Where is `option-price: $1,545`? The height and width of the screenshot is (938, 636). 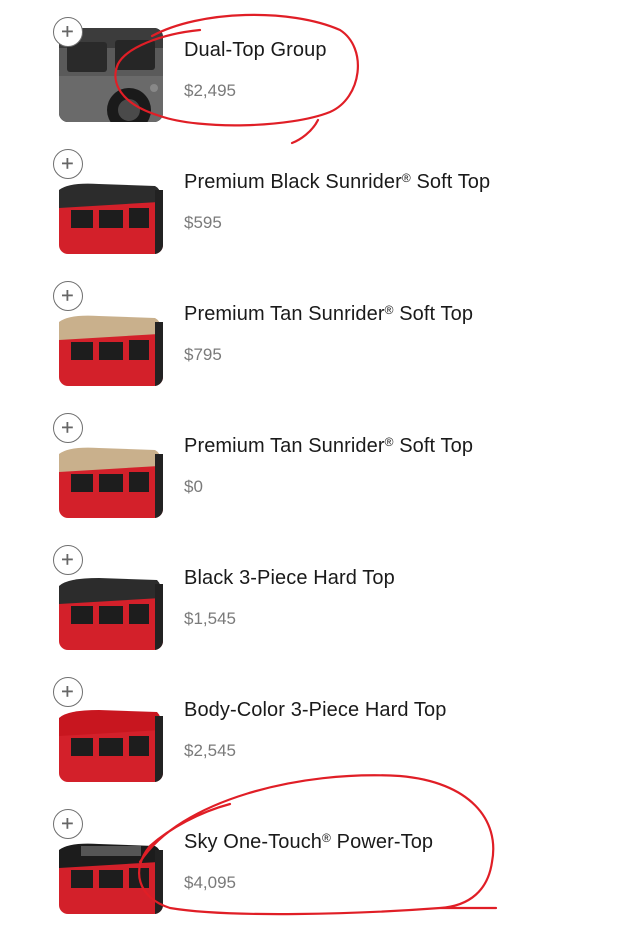 option-price: $1,545 is located at coordinates (210, 618).